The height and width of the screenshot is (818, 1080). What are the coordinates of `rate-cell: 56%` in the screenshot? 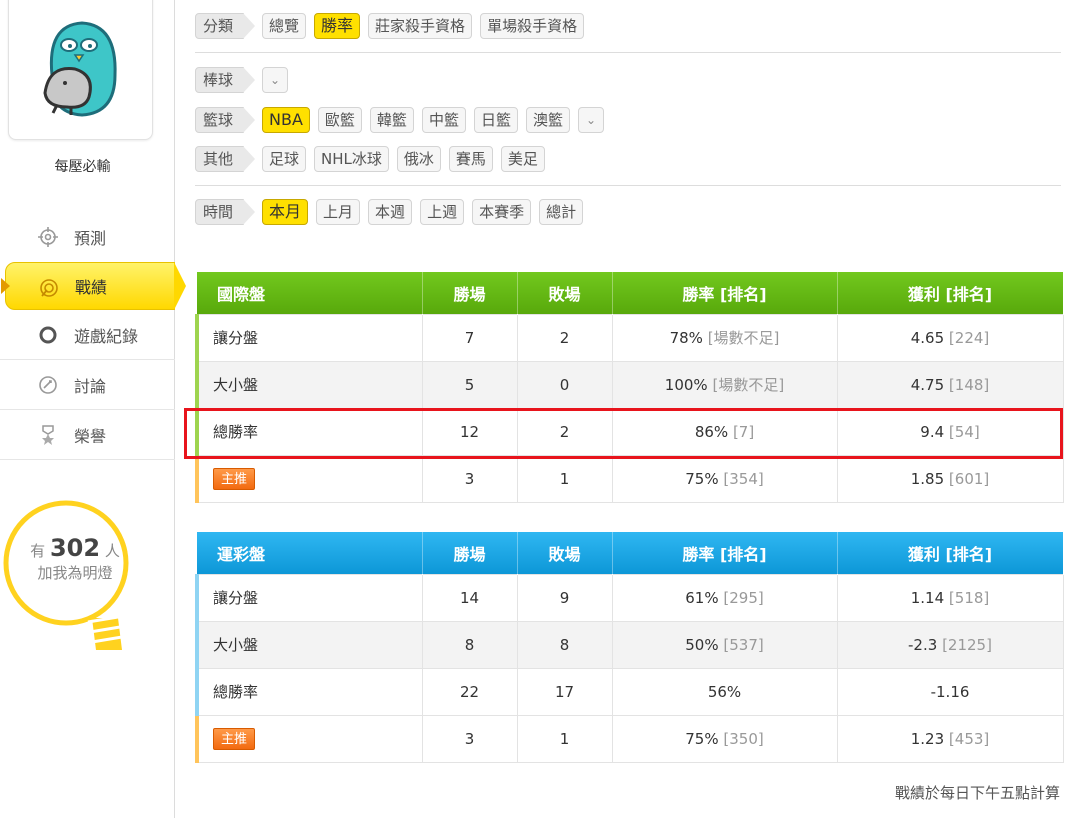 It's located at (724, 691).